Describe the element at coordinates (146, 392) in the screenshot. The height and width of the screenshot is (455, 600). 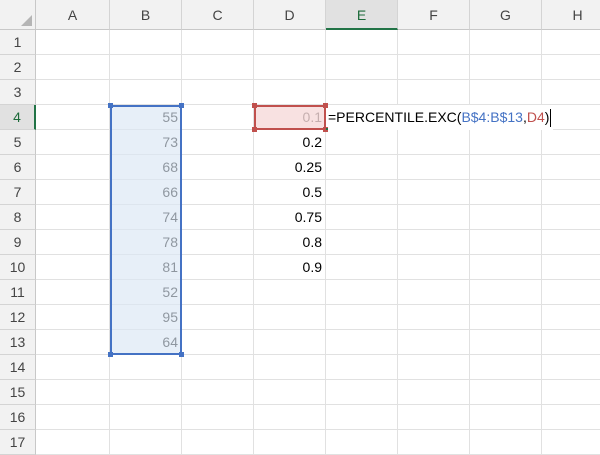
I see `cell-b15` at that location.